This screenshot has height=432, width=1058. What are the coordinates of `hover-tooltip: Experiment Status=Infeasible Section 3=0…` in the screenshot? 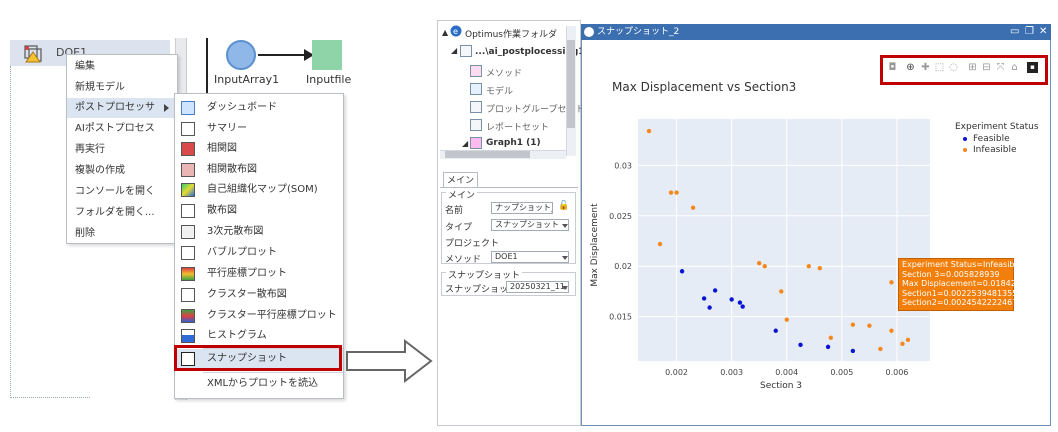 It's located at (965, 284).